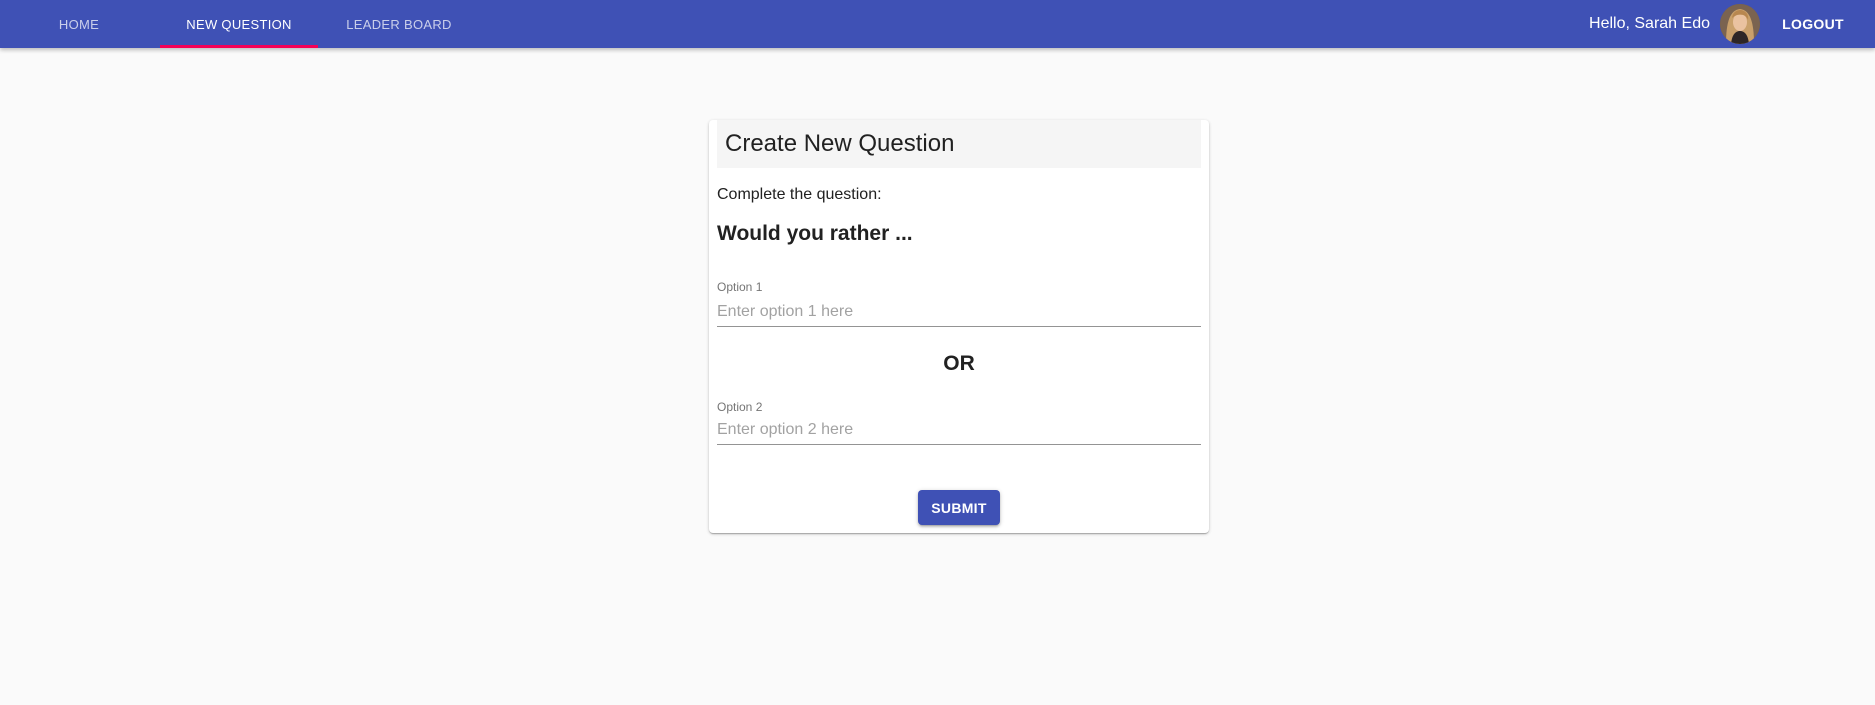 The image size is (1875, 705). I want to click on submit-button: SUBMIT, so click(959, 507).